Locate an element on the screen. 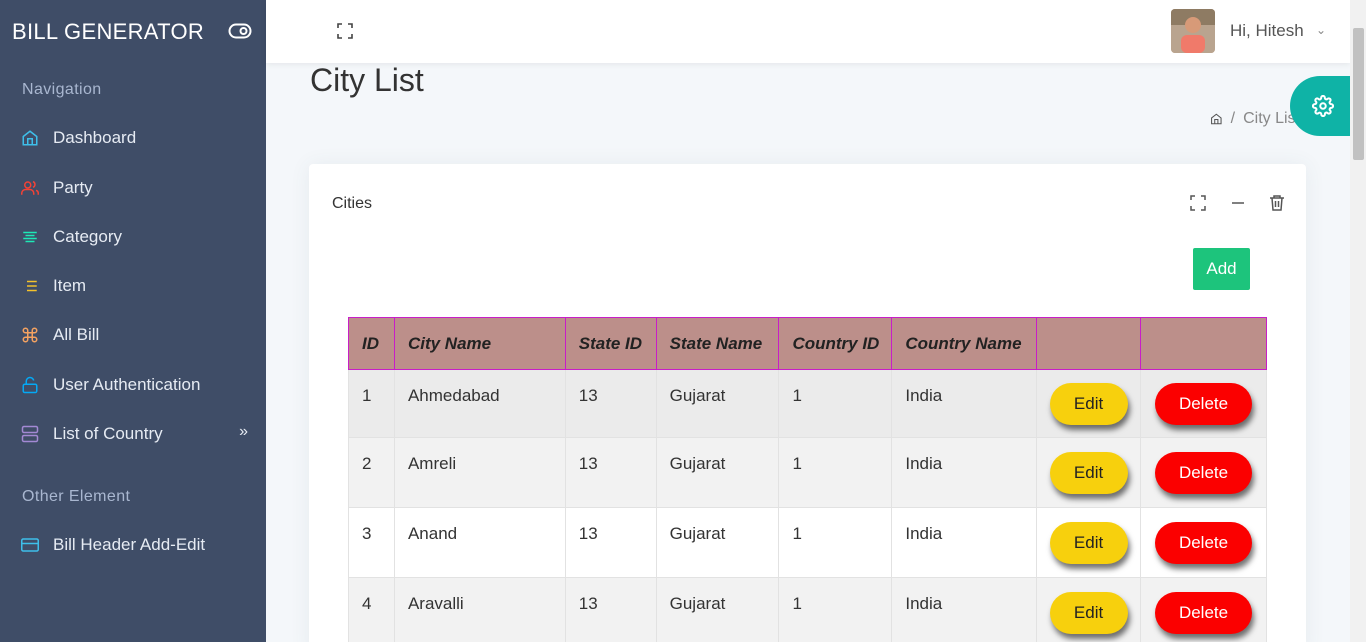  nav-caption-navigation: Navigation is located at coordinates (62, 89).